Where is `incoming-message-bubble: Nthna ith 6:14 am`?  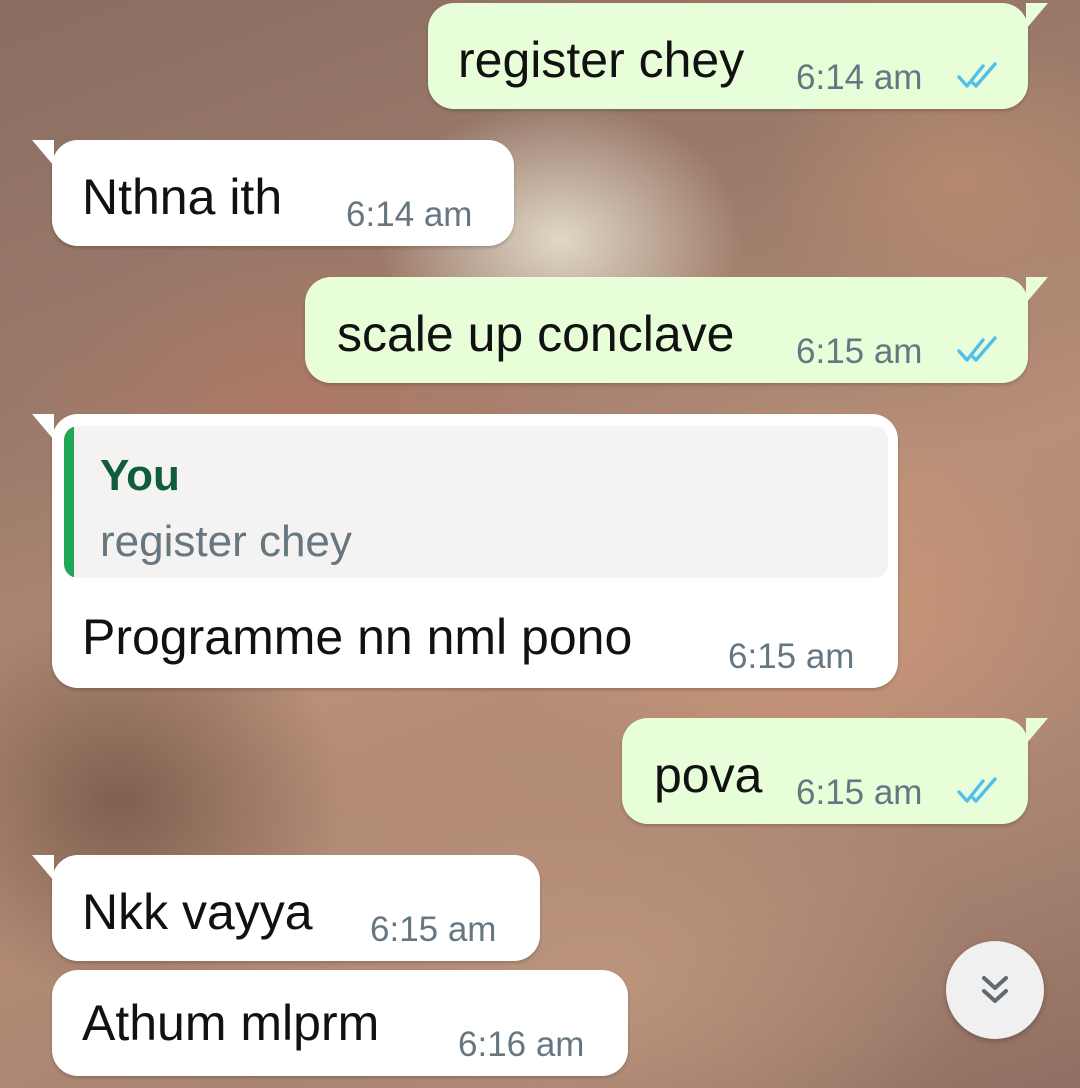 incoming-message-bubble: Nthna ith 6:14 am is located at coordinates (273, 193).